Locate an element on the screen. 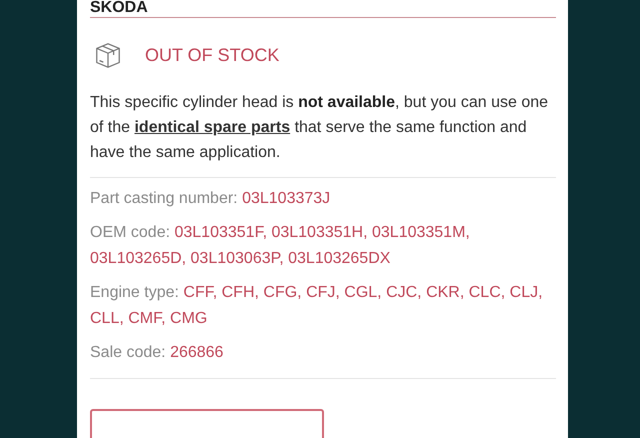  detail-line: Sale code: 266866 is located at coordinates (157, 353).